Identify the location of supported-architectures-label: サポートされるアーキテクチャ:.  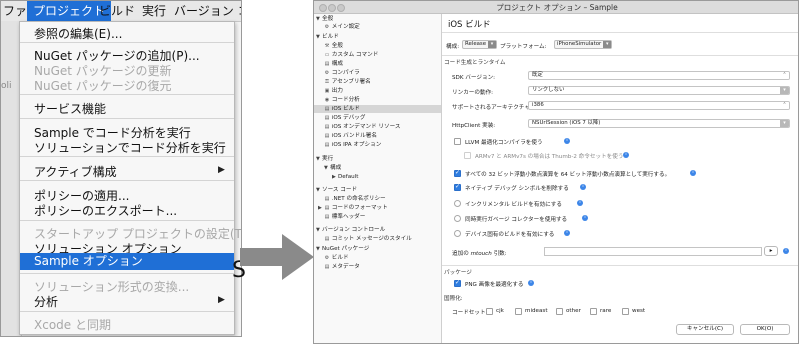
(492, 108).